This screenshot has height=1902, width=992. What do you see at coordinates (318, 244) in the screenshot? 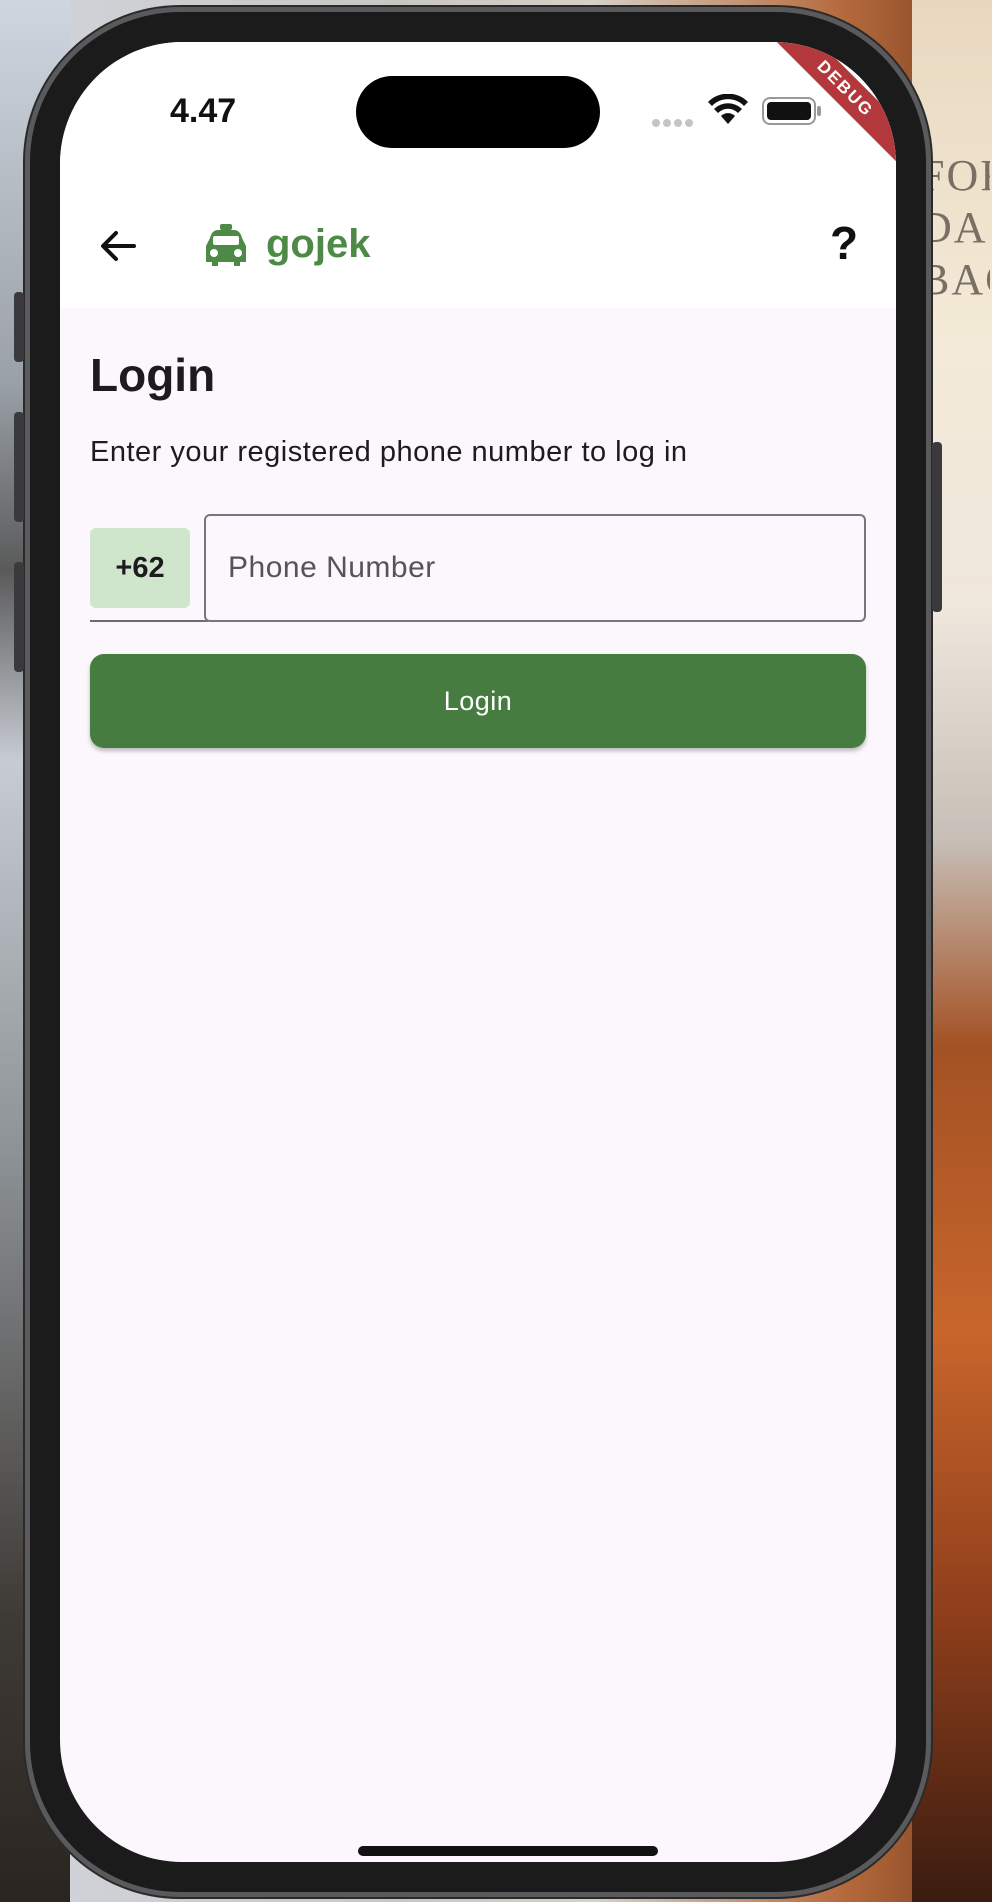
I see `brand-logo-text: gojek` at bounding box center [318, 244].